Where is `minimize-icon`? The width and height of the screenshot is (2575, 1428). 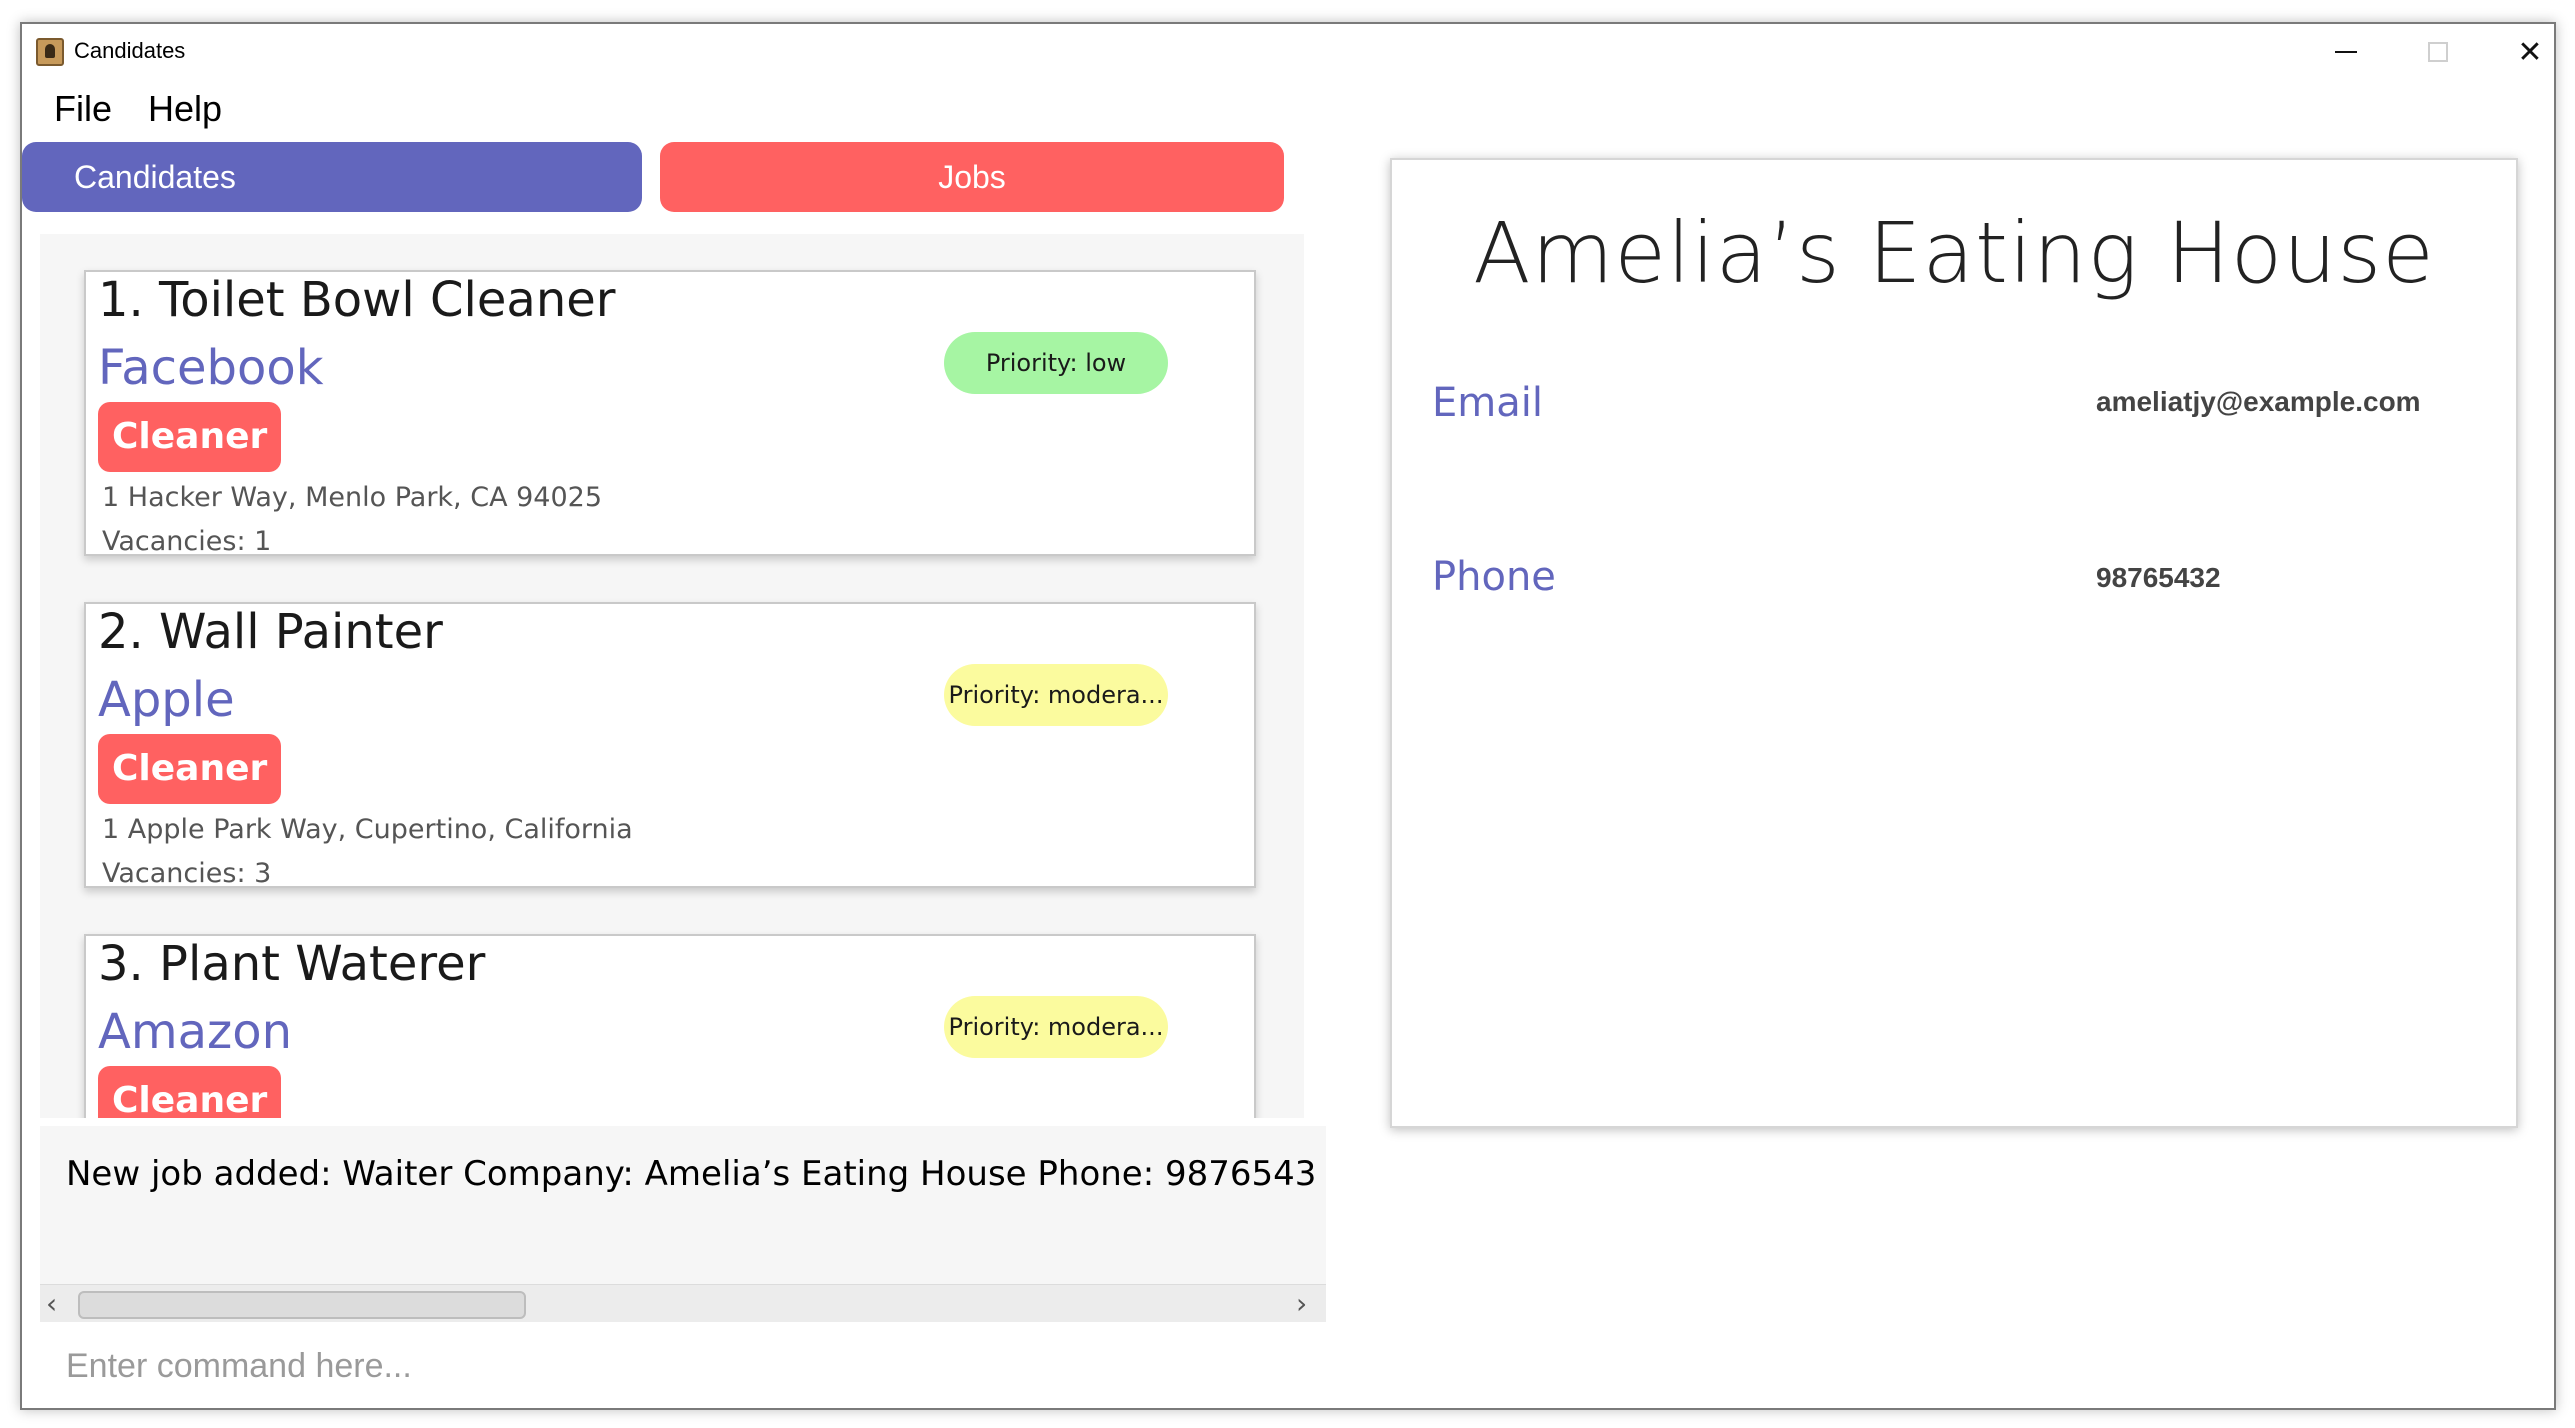
minimize-icon is located at coordinates (2346, 52).